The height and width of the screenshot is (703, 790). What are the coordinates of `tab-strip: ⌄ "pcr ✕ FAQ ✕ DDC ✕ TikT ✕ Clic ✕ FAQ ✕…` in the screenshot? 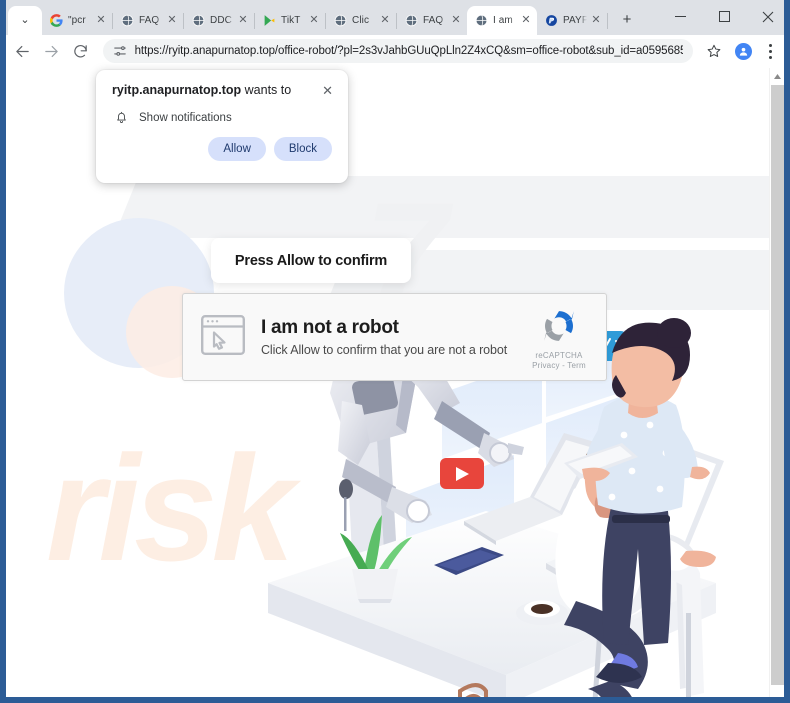 It's located at (395, 17).